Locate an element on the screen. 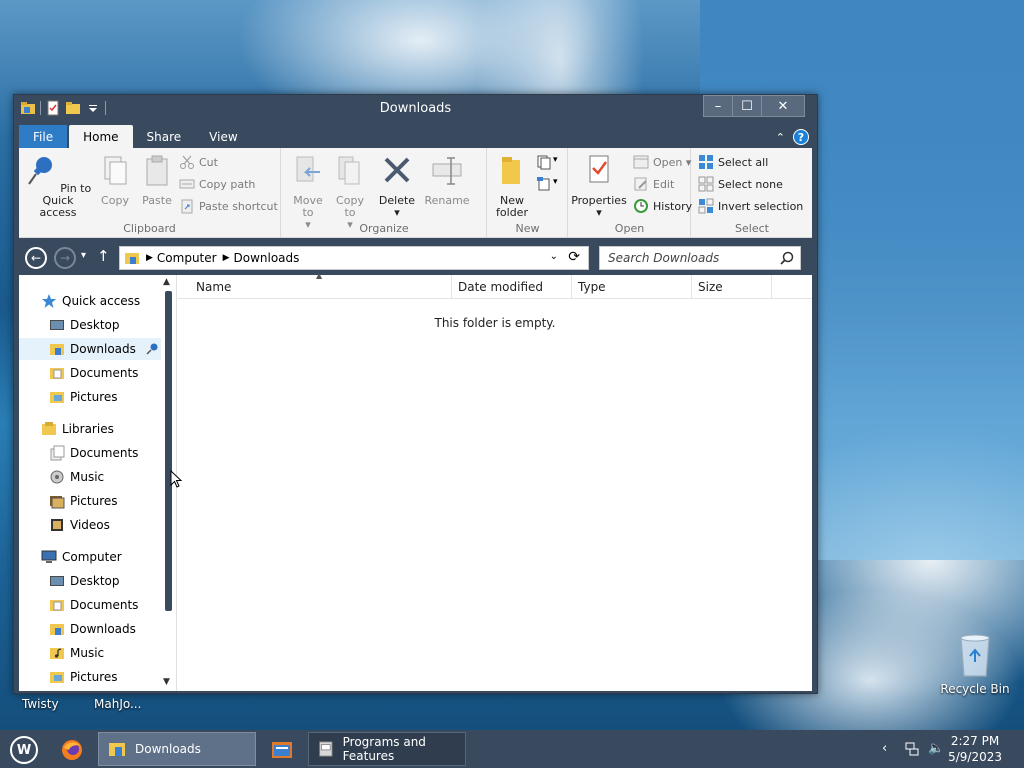 This screenshot has height=768, width=1024. breadcrumb-computer: Computer is located at coordinates (187, 258).